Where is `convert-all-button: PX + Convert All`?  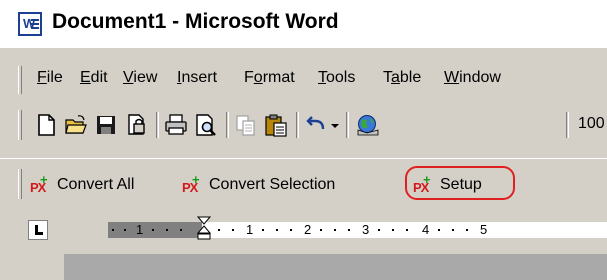
convert-all-button: PX + Convert All is located at coordinates (82, 185).